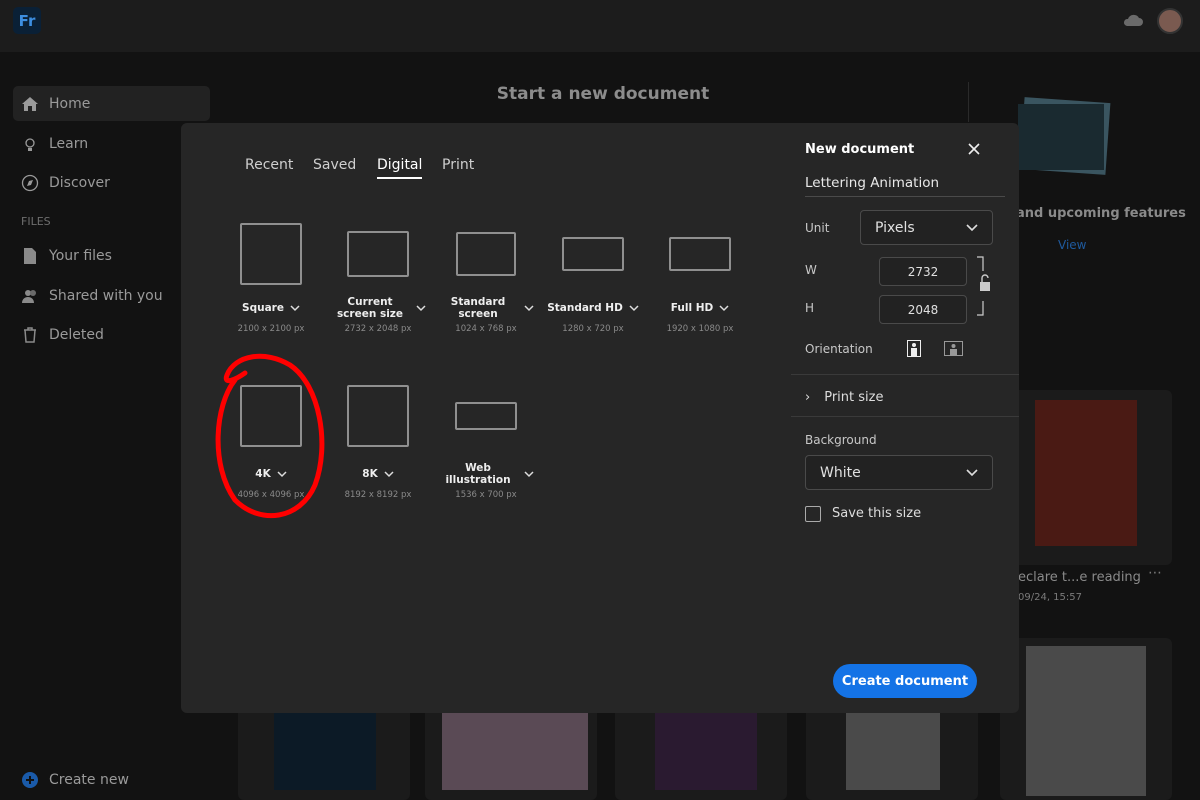 This screenshot has height=800, width=1200. Describe the element at coordinates (839, 349) in the screenshot. I see `orientation-label: Orientation` at that location.